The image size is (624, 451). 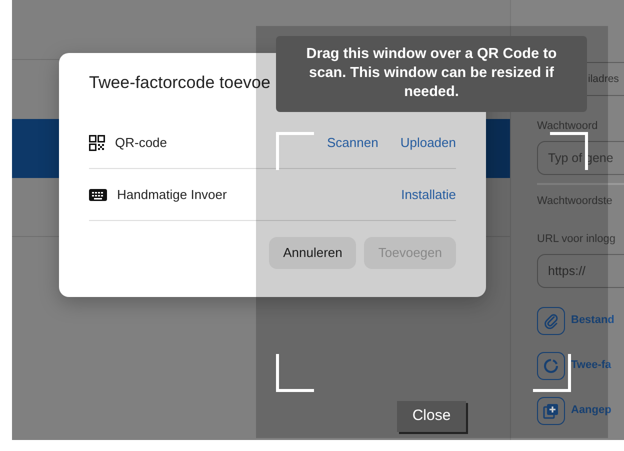 What do you see at coordinates (576, 239) in the screenshot?
I see `field-label: URL voor inlogg` at bounding box center [576, 239].